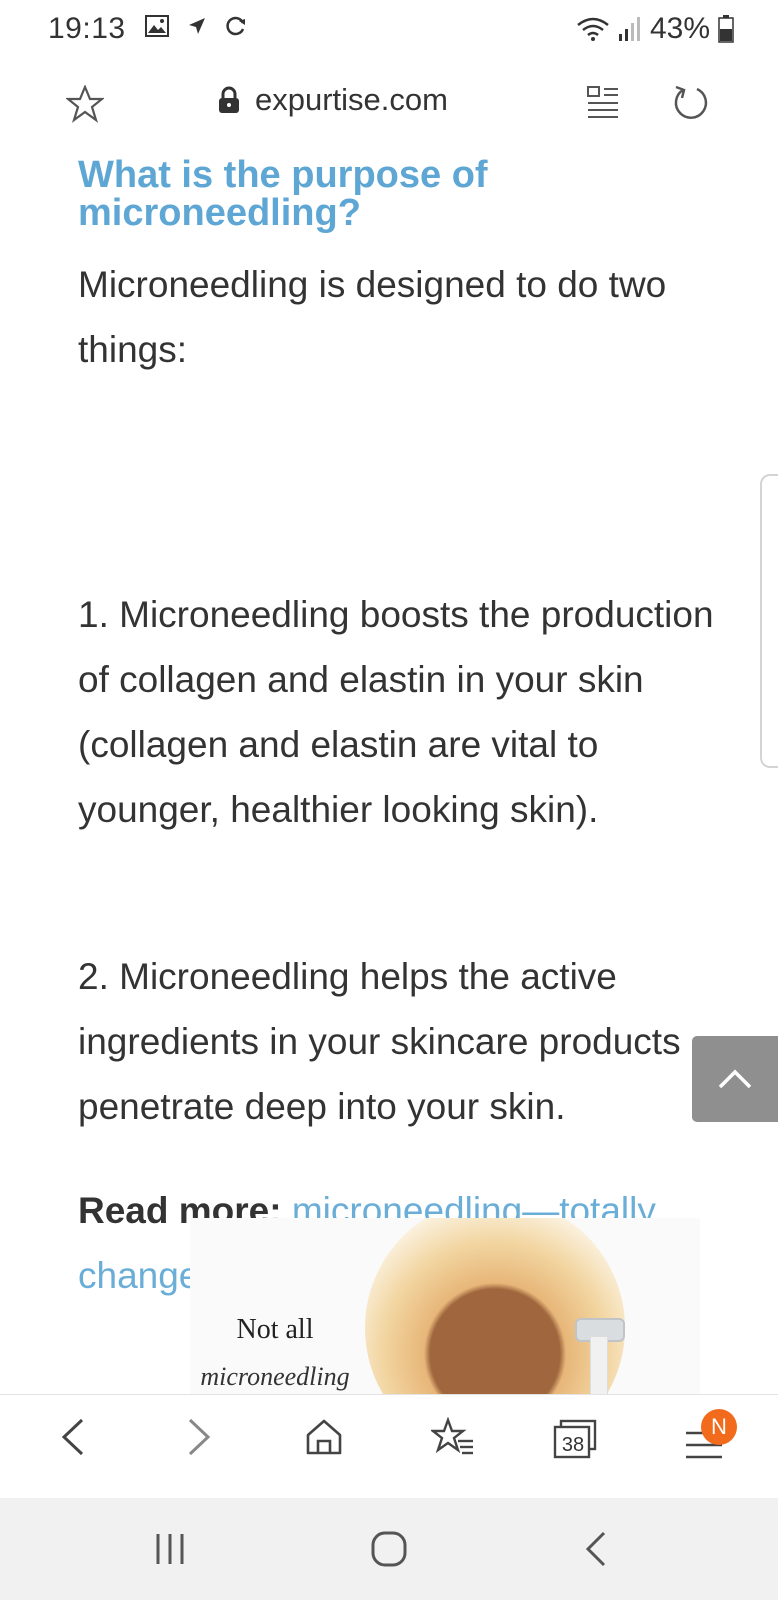  What do you see at coordinates (235, 26) in the screenshot?
I see `sync-icon` at bounding box center [235, 26].